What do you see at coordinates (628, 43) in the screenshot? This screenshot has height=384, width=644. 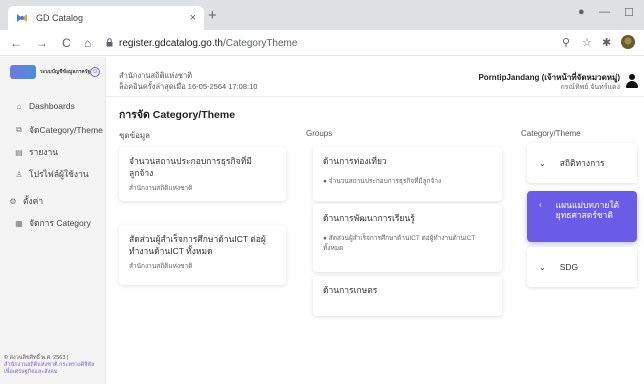 I see `profile-avatar-icon` at bounding box center [628, 43].